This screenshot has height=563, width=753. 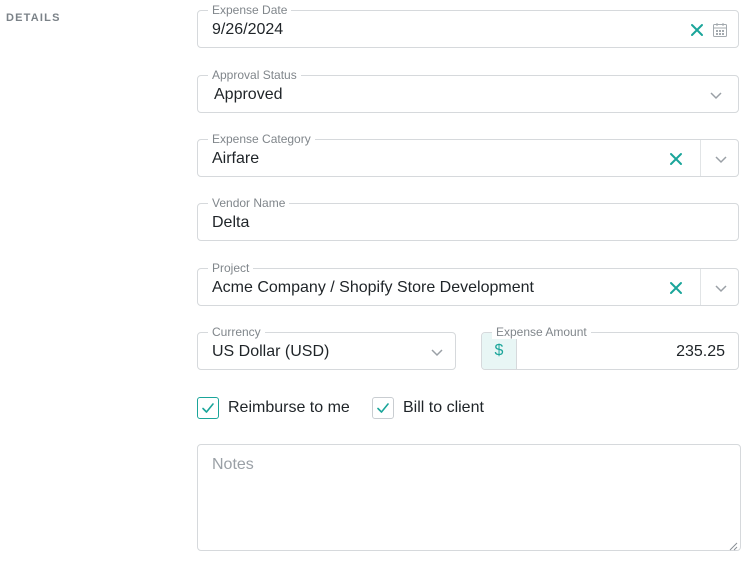 What do you see at coordinates (261, 139) in the screenshot?
I see `expense-category-label: Expense Category` at bounding box center [261, 139].